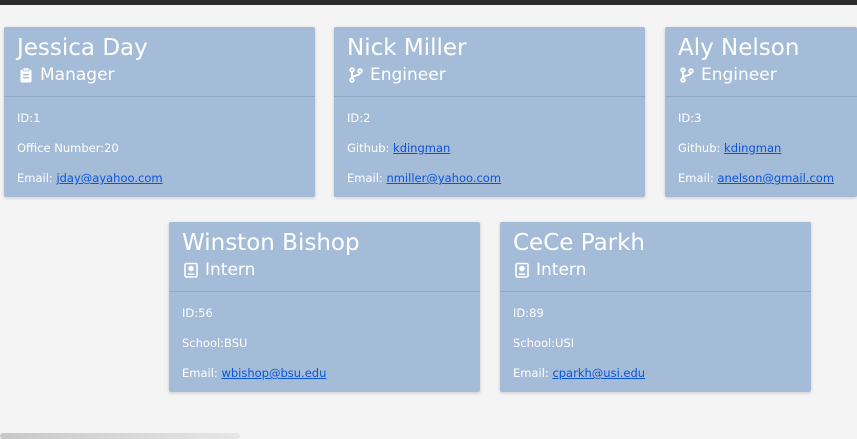 Image resolution: width=857 pixels, height=439 pixels. Describe the element at coordinates (739, 48) in the screenshot. I see `employee-name: Aly Nelson` at that location.